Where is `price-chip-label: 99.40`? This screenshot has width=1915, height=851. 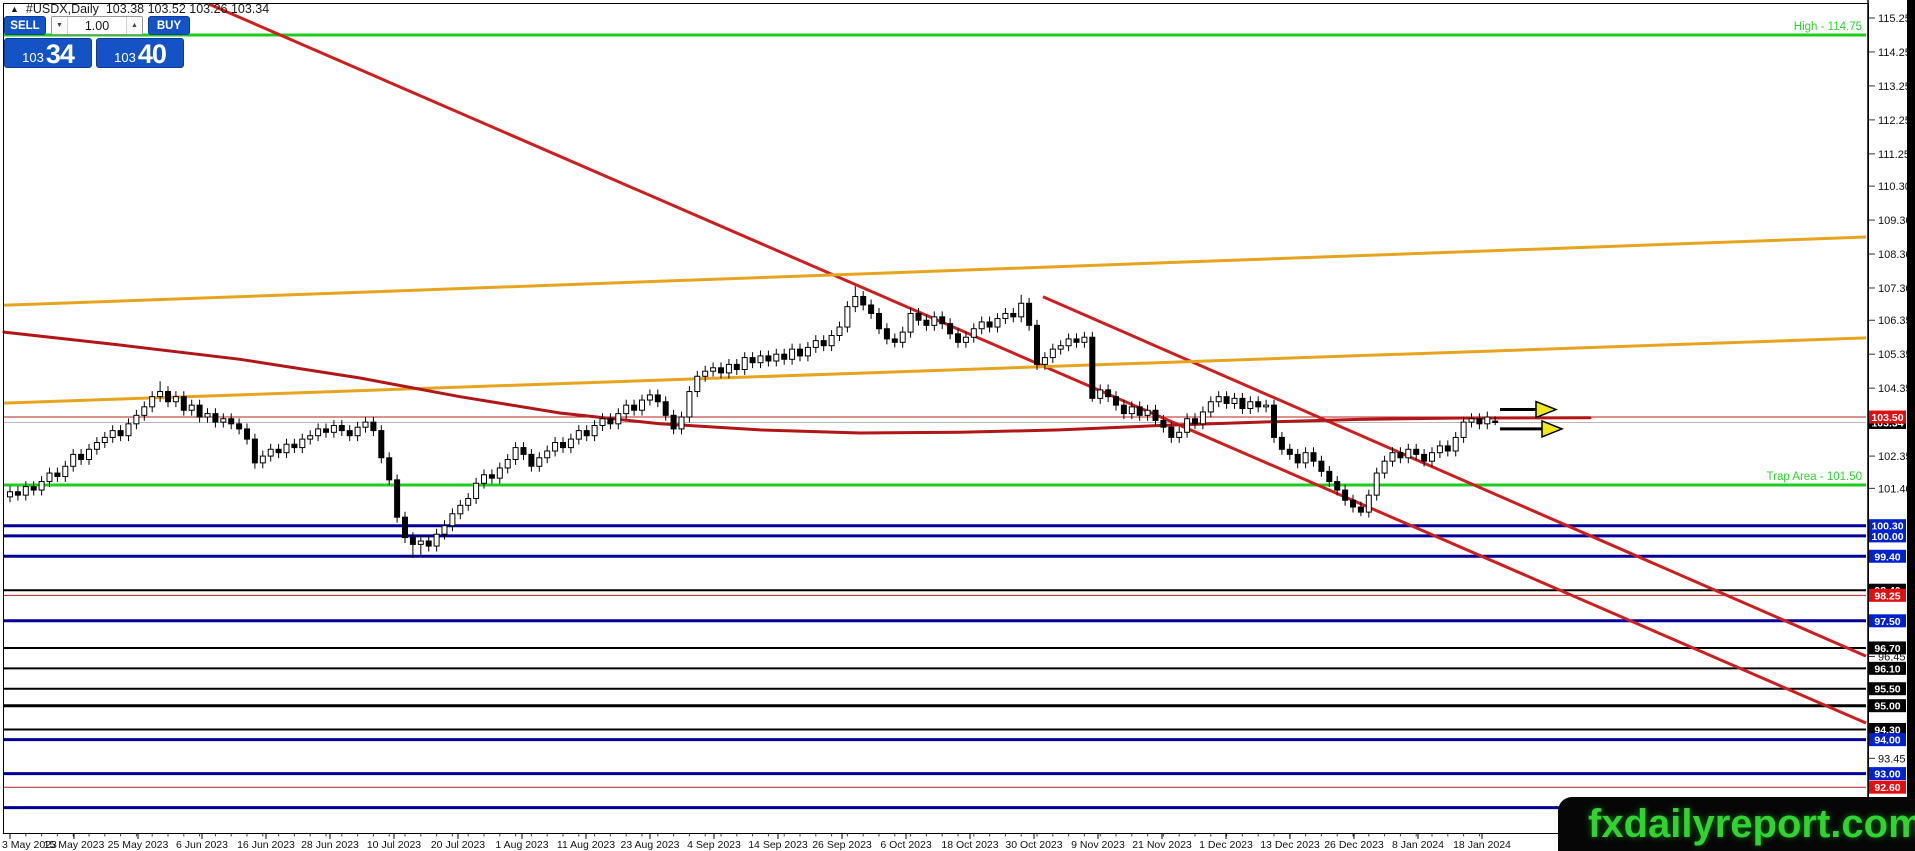
price-chip-label: 99.40 is located at coordinates (1887, 557).